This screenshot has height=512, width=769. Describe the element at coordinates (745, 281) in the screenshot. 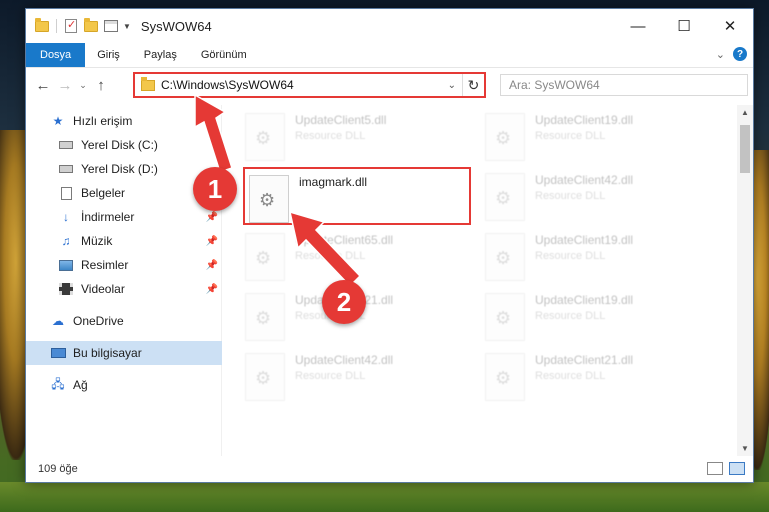

I see `vertical-scrollbar: ▲ ▼` at that location.